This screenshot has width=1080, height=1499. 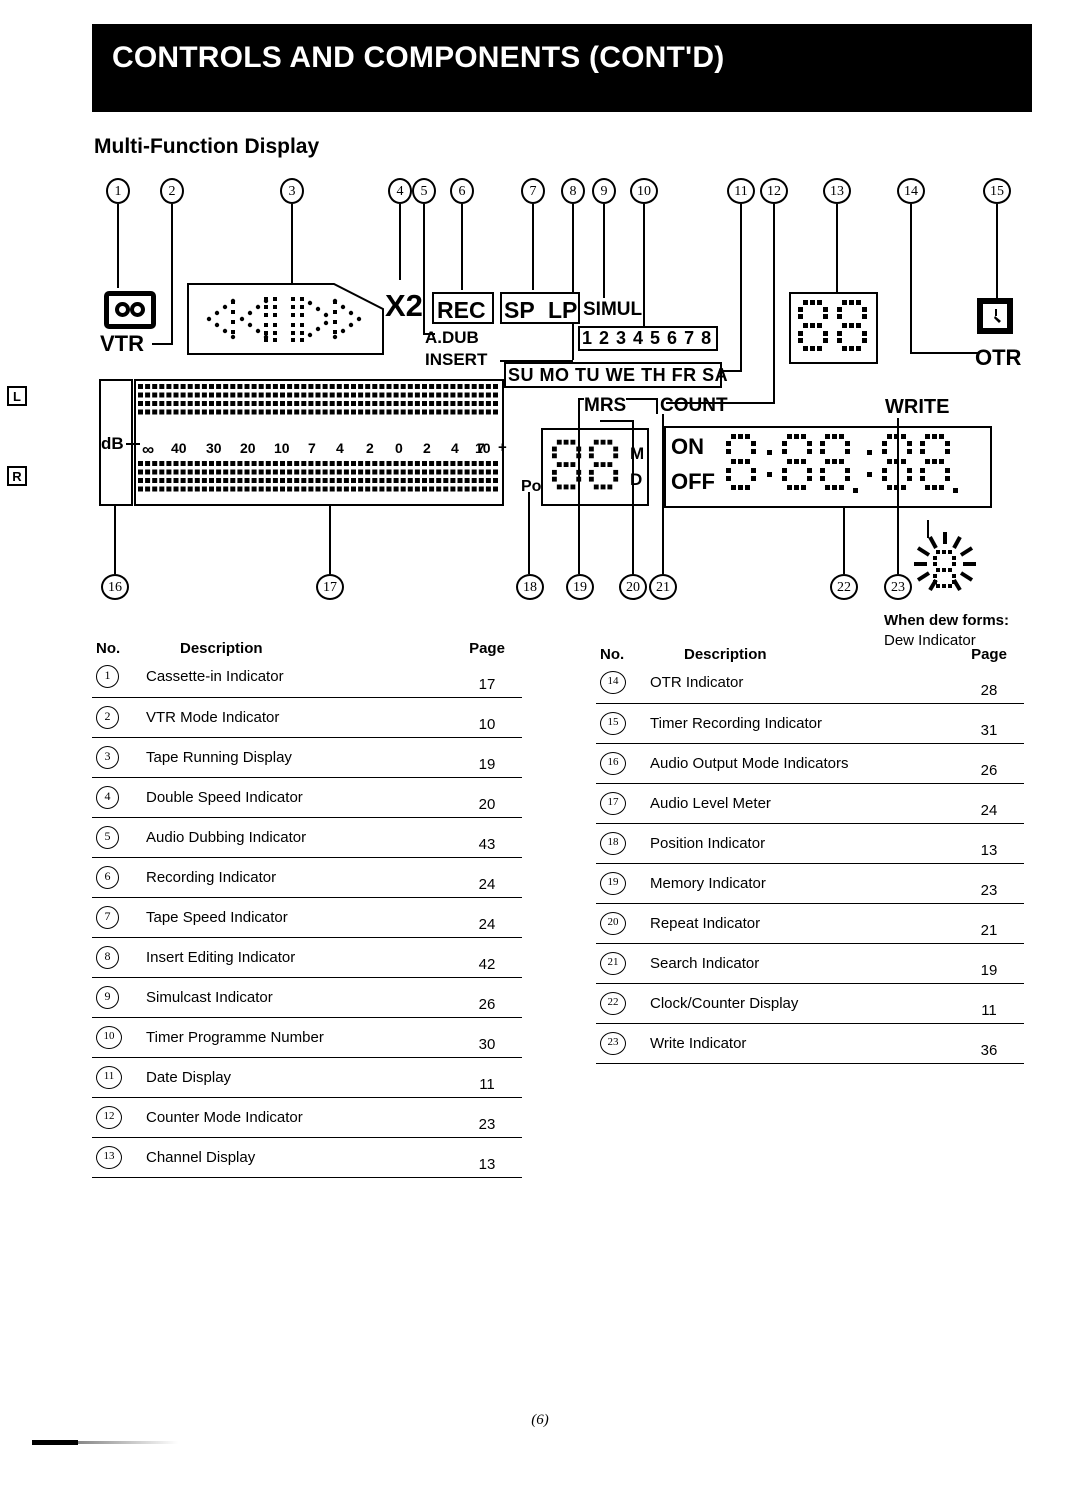 I want to click on db-tick-7: 7, so click(x=312, y=448).